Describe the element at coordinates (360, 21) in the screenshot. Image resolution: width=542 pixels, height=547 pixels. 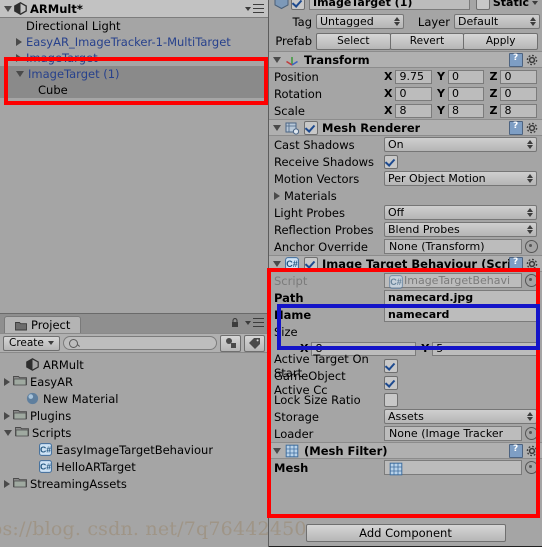
I see `tag-dropdown: Untagged` at that location.